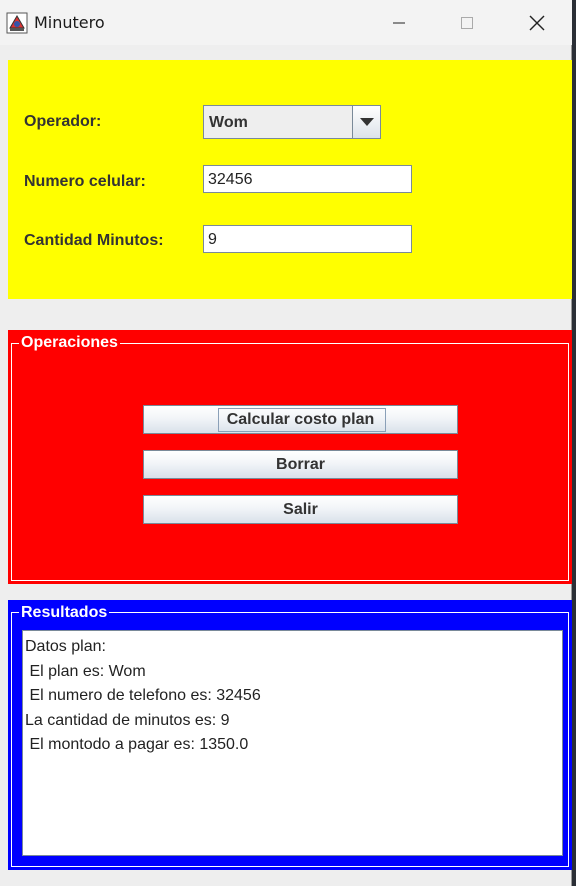 The height and width of the screenshot is (886, 576). Describe the element at coordinates (143, 695) in the screenshot. I see `result-line: El numero de telefono es: 32456` at that location.